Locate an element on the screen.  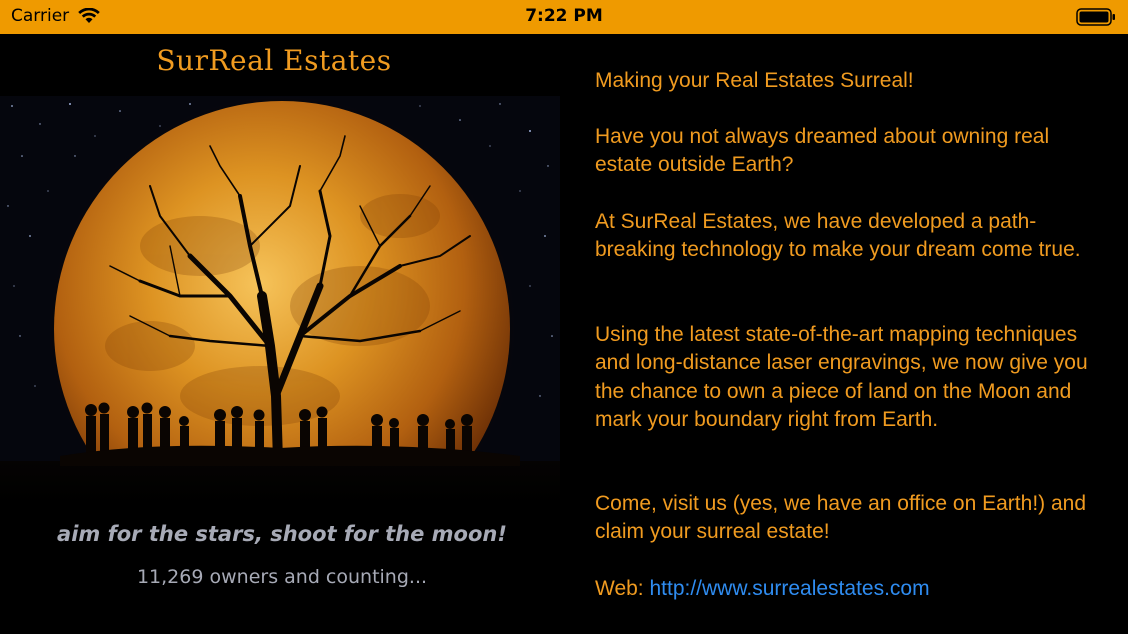
lead-text: Making your Real Estates Surreal! is located at coordinates (754, 80).